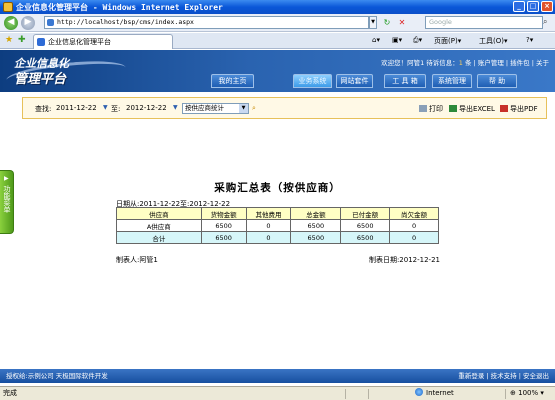  I want to click on print-label: 打印, so click(436, 109).